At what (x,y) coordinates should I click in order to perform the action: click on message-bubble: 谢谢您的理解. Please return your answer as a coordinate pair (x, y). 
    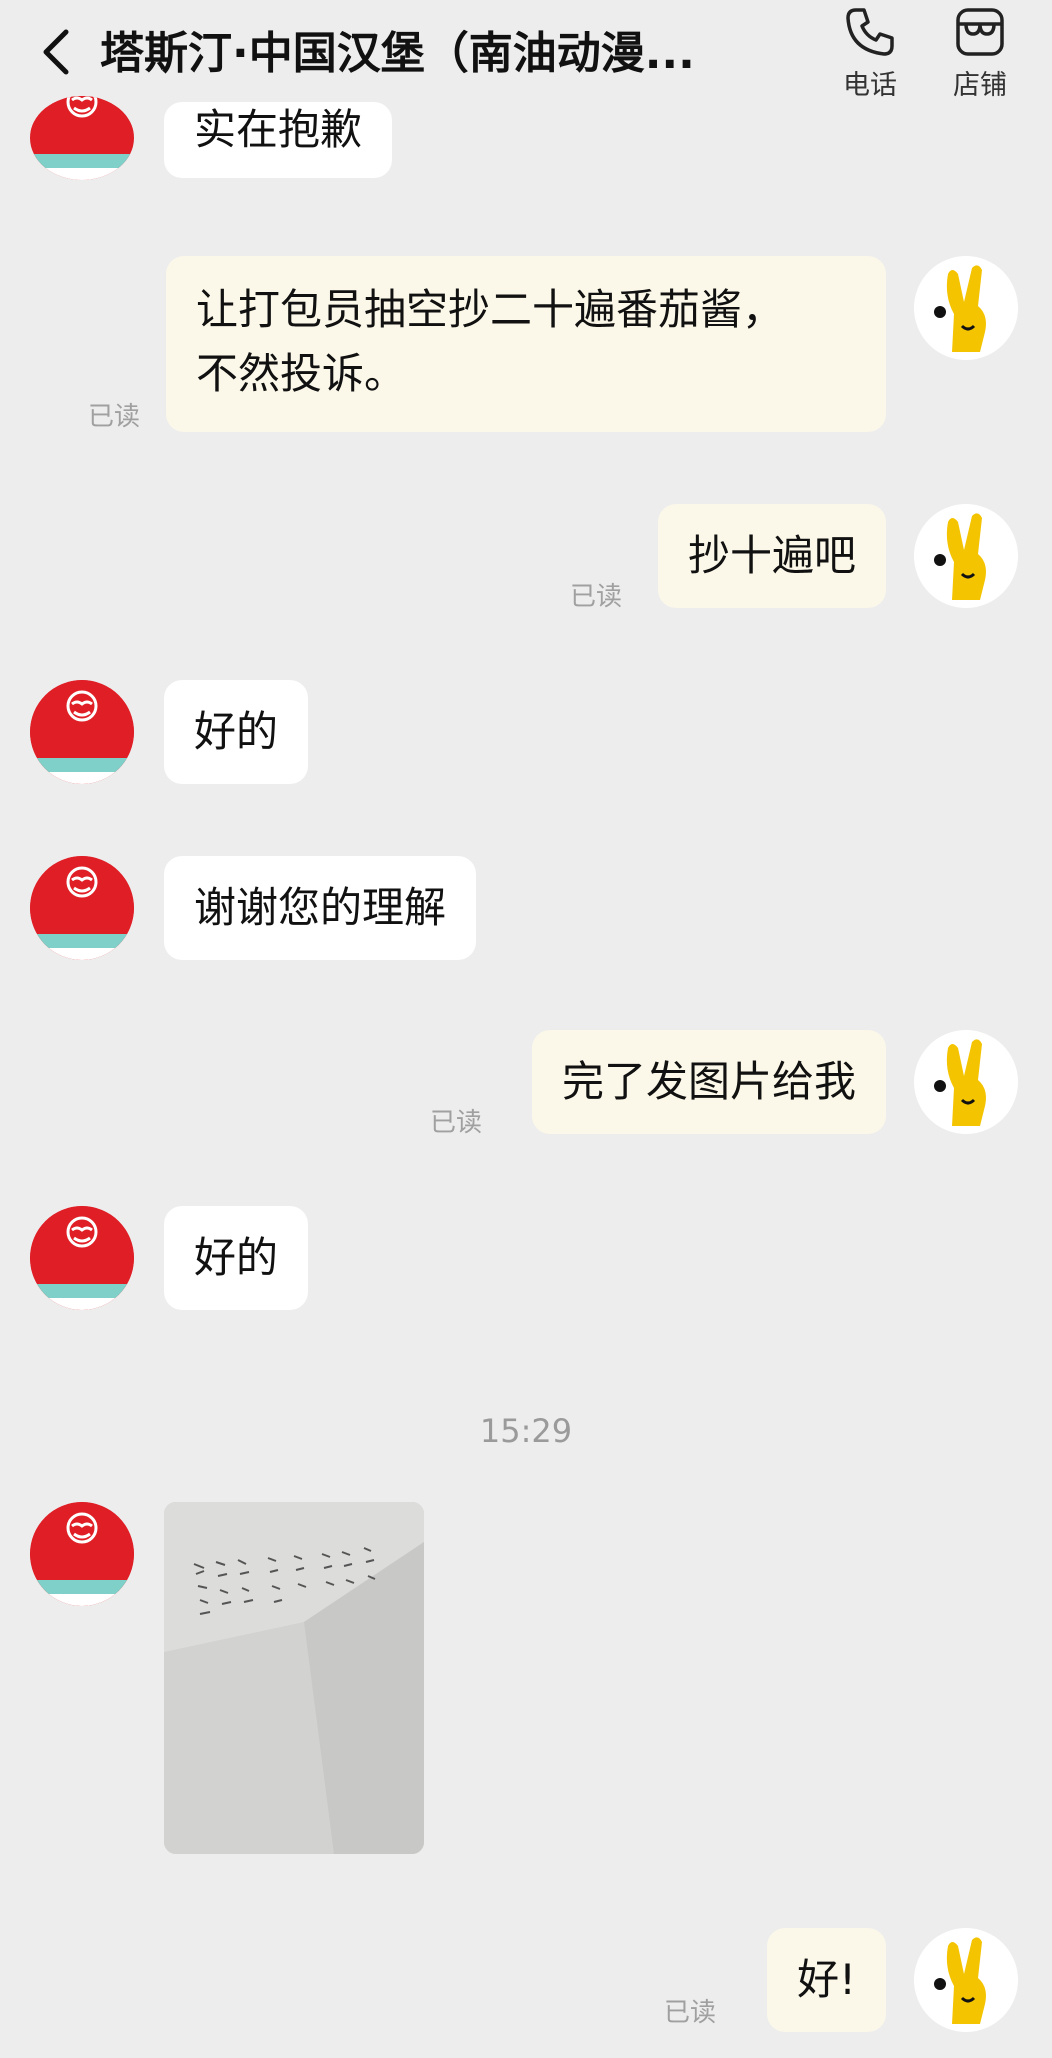
    Looking at the image, I should click on (320, 908).